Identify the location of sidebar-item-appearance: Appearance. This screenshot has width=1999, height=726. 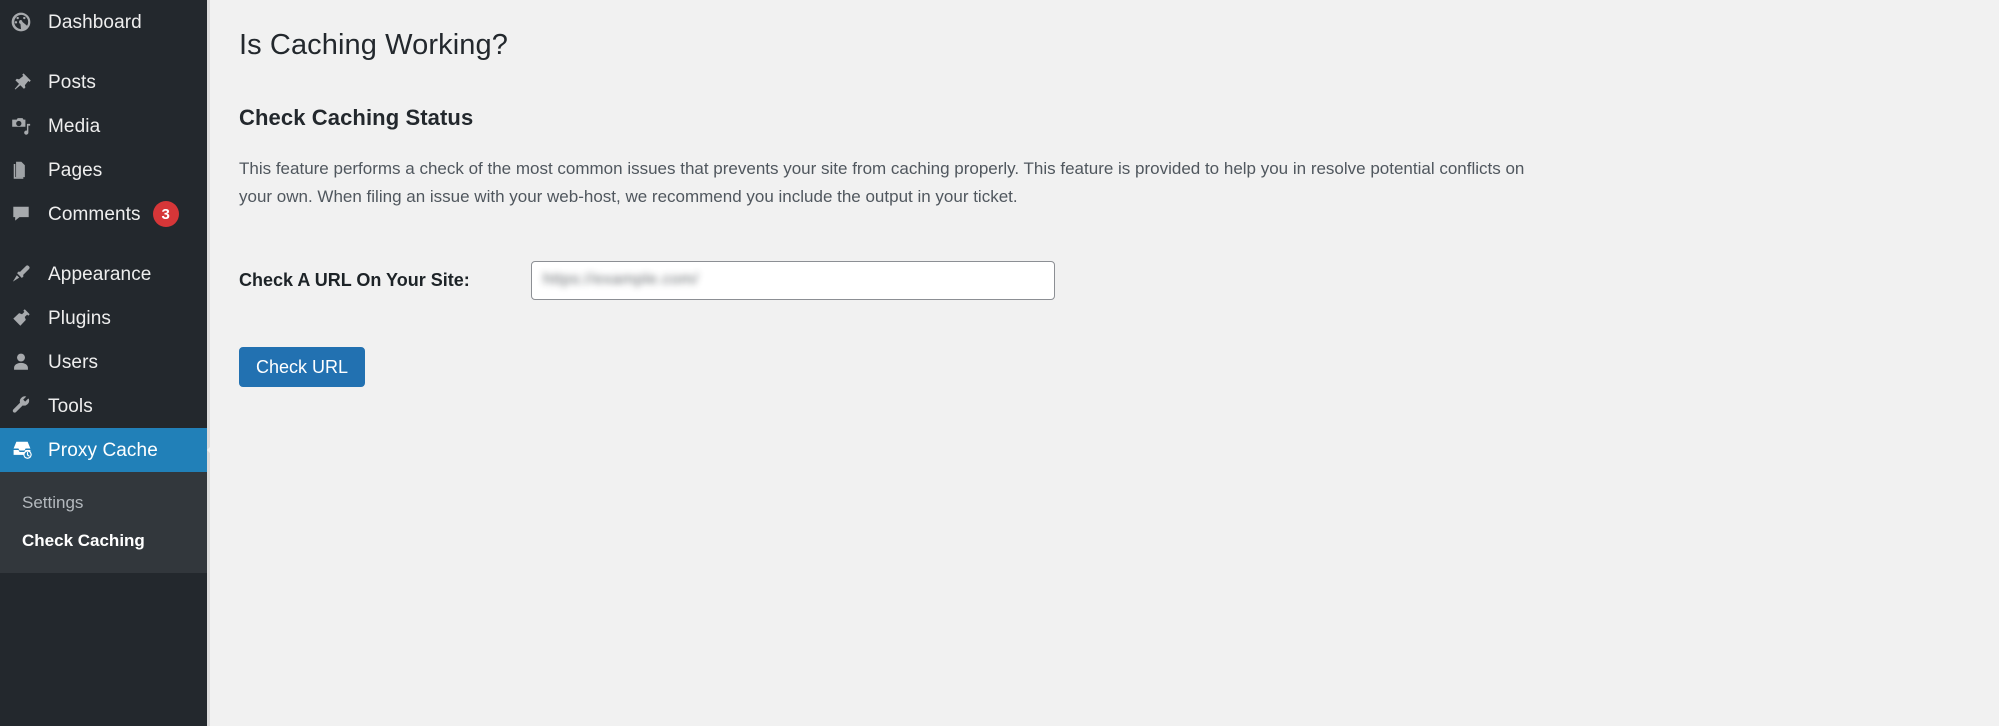
(103, 274).